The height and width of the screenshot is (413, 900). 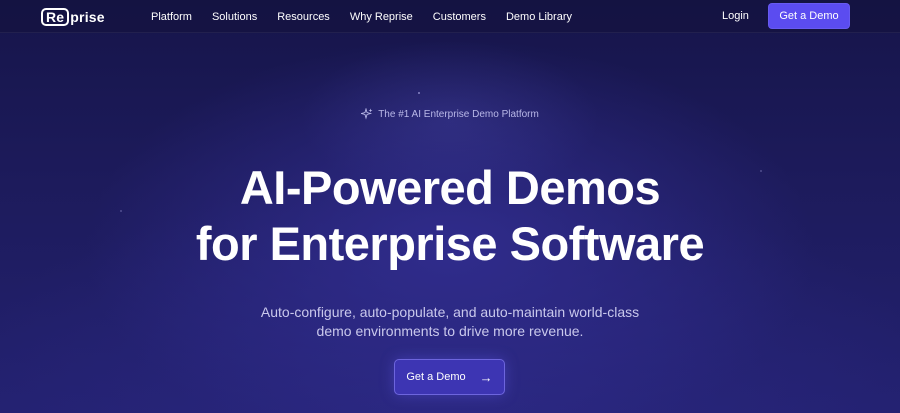 What do you see at coordinates (539, 17) in the screenshot?
I see `nav-item-demo-library: Demo Library` at bounding box center [539, 17].